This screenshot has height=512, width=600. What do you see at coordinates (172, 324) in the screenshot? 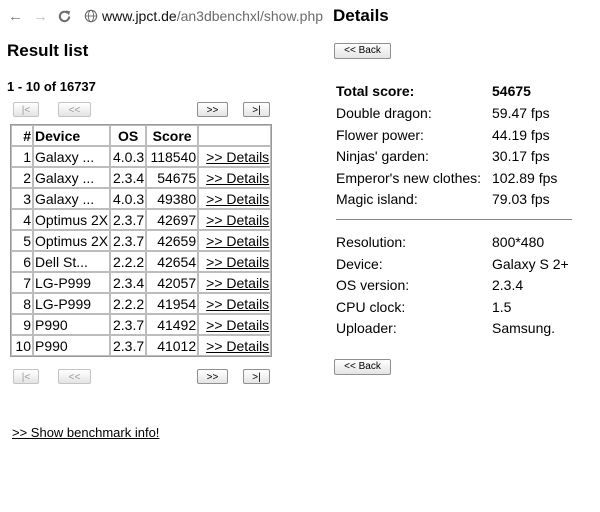
I see `row-score: 41492` at bounding box center [172, 324].